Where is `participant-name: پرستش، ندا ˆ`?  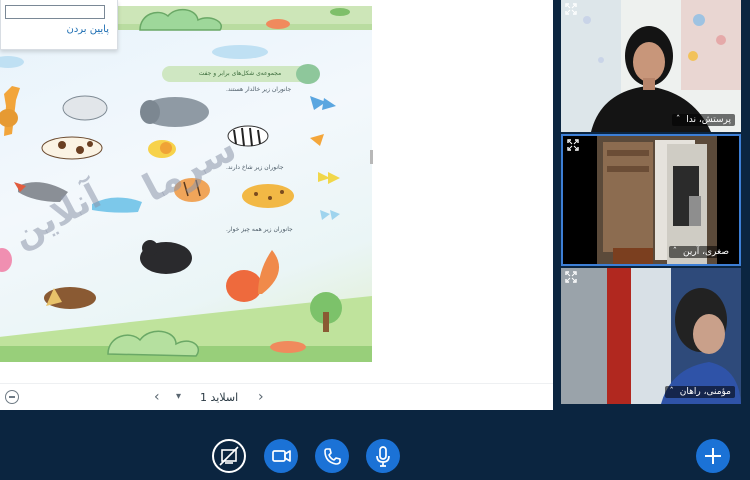 participant-name: پرستش، ندا ˆ is located at coordinates (703, 120).